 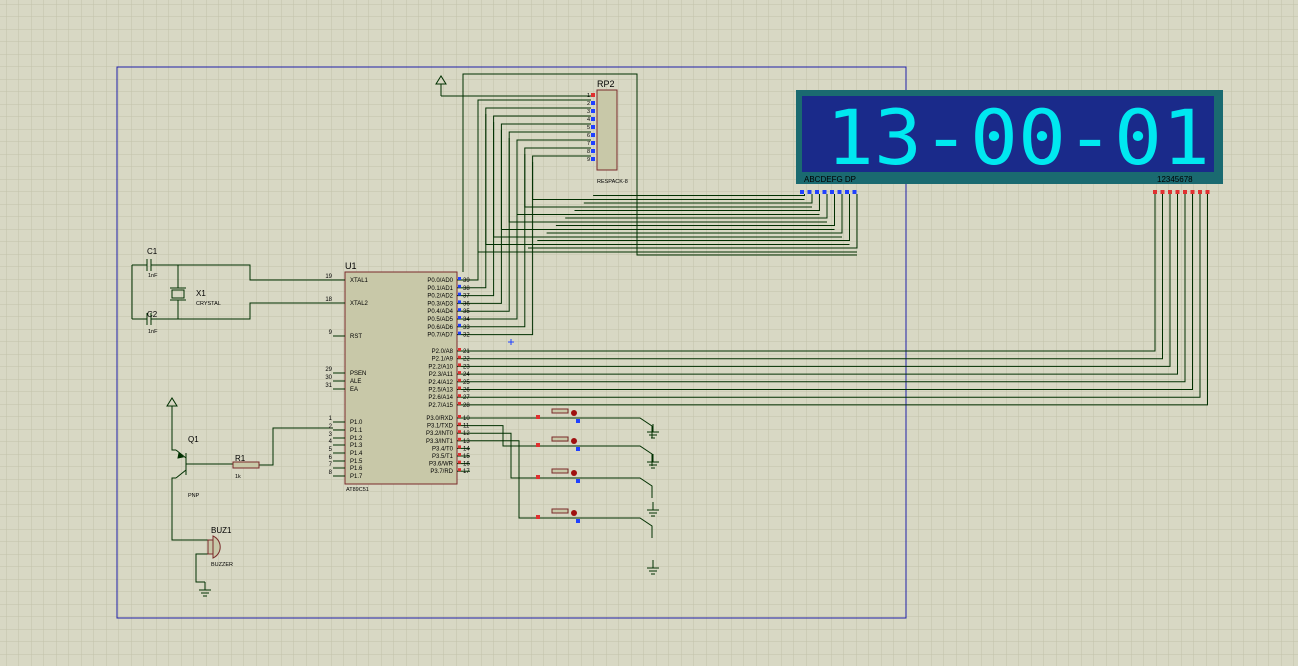 What do you see at coordinates (357, 490) in the screenshot?
I see `mcu-part: AT89C51` at bounding box center [357, 490].